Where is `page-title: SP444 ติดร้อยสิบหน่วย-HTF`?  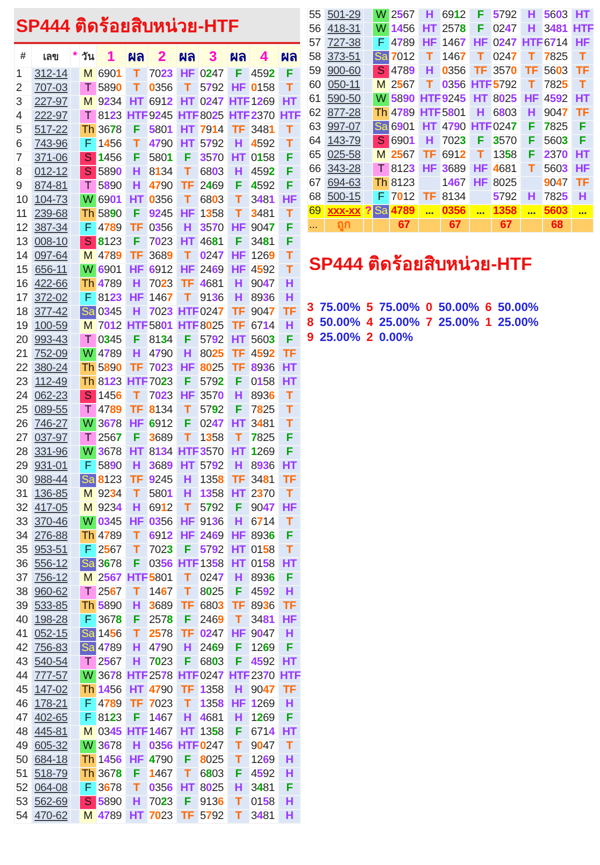 page-title: SP444 ติดร้อยสิบหน่วย-HTF is located at coordinates (157, 26).